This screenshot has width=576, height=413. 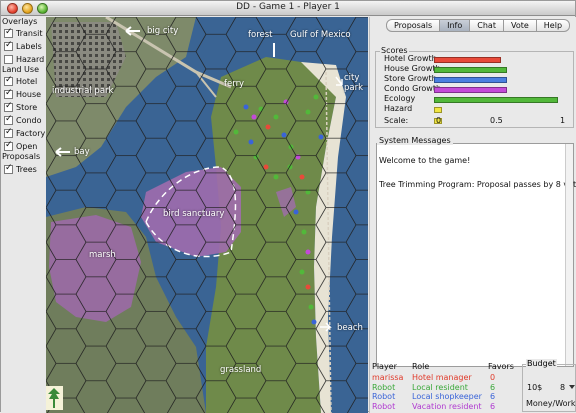 I want to click on overlay-hazard-toggle: Hazard, so click(x=24, y=59).